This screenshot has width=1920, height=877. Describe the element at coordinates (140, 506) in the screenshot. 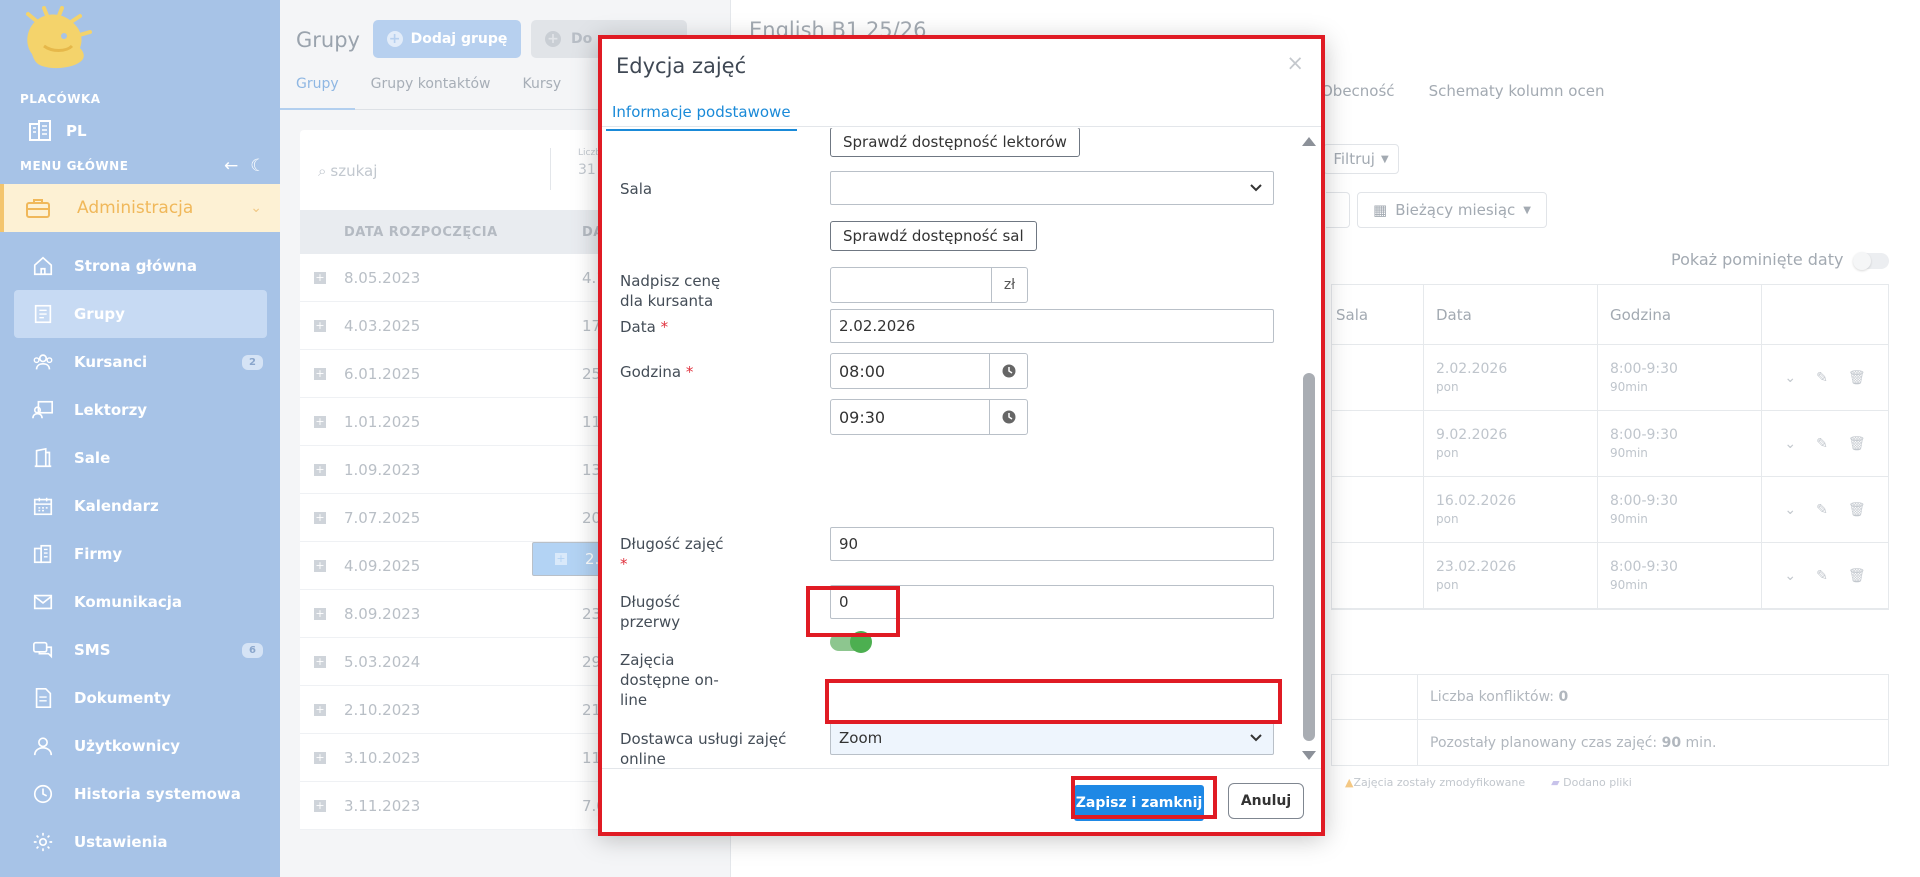

I see `sidebar-item-kalendarz: Kalendarz` at that location.